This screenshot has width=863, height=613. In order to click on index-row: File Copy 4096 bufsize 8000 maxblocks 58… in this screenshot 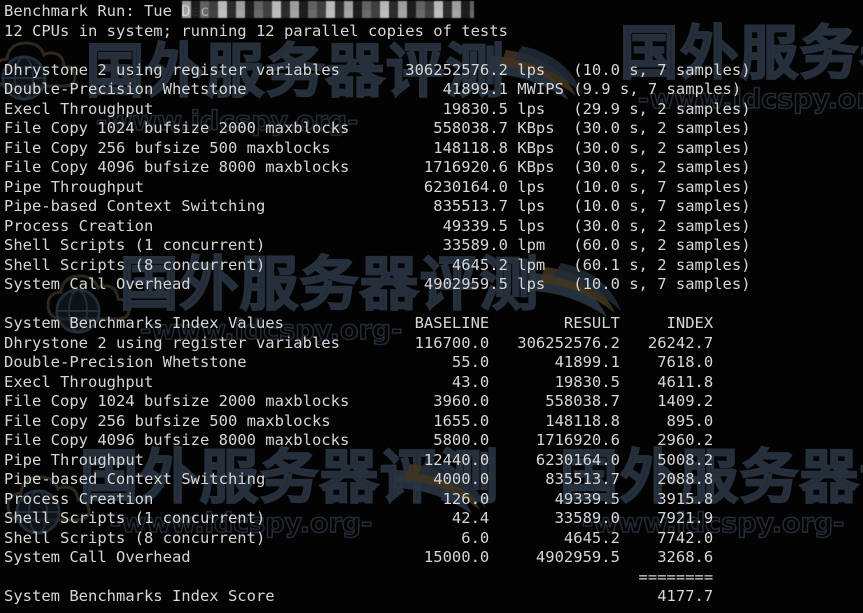, I will do `click(359, 440)`.